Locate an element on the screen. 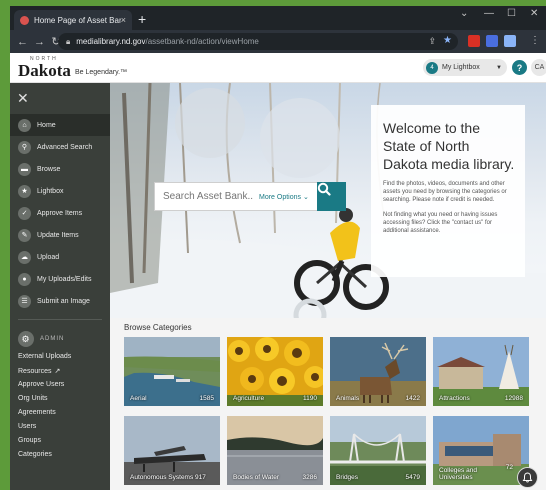 Image resolution: width=546 pixels, height=490 pixels. chevron-down-icon: ⌄ is located at coordinates (305, 197).